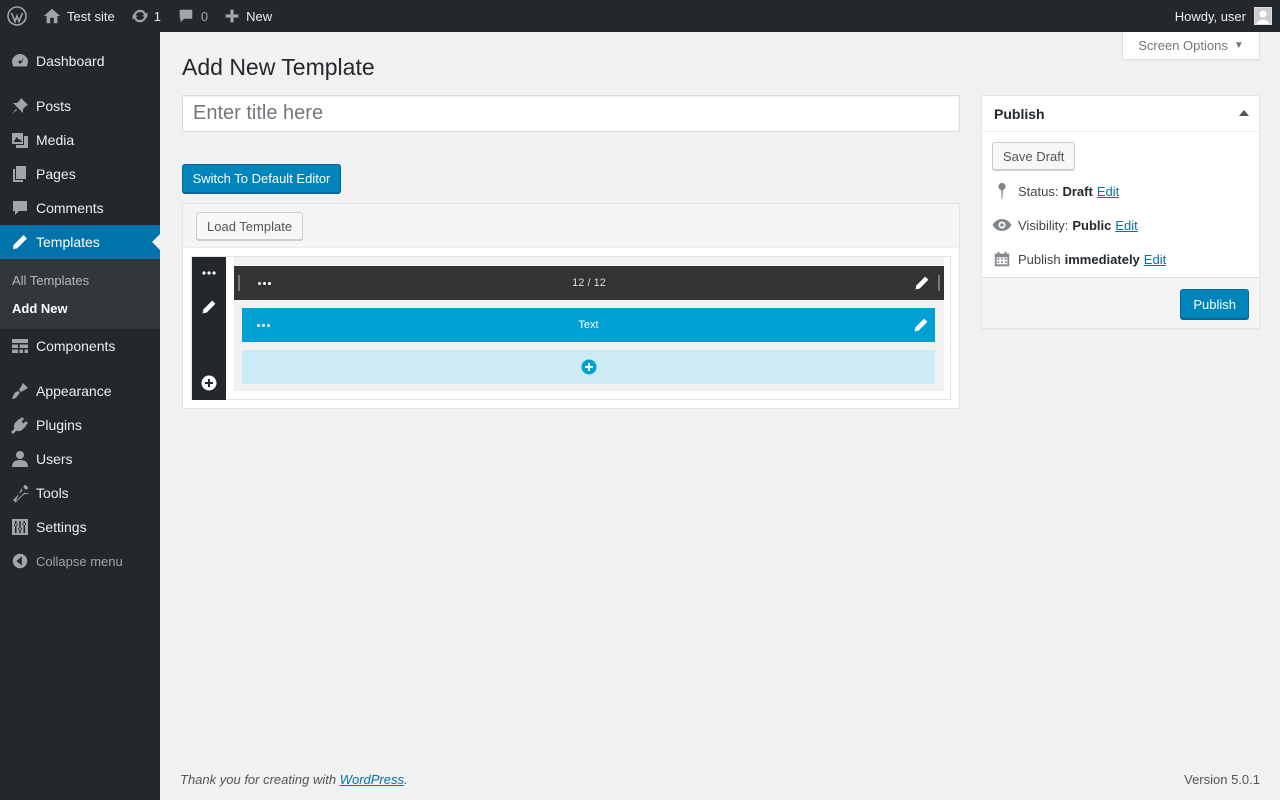  I want to click on screen-options-label: Screen Options, so click(1183, 45).